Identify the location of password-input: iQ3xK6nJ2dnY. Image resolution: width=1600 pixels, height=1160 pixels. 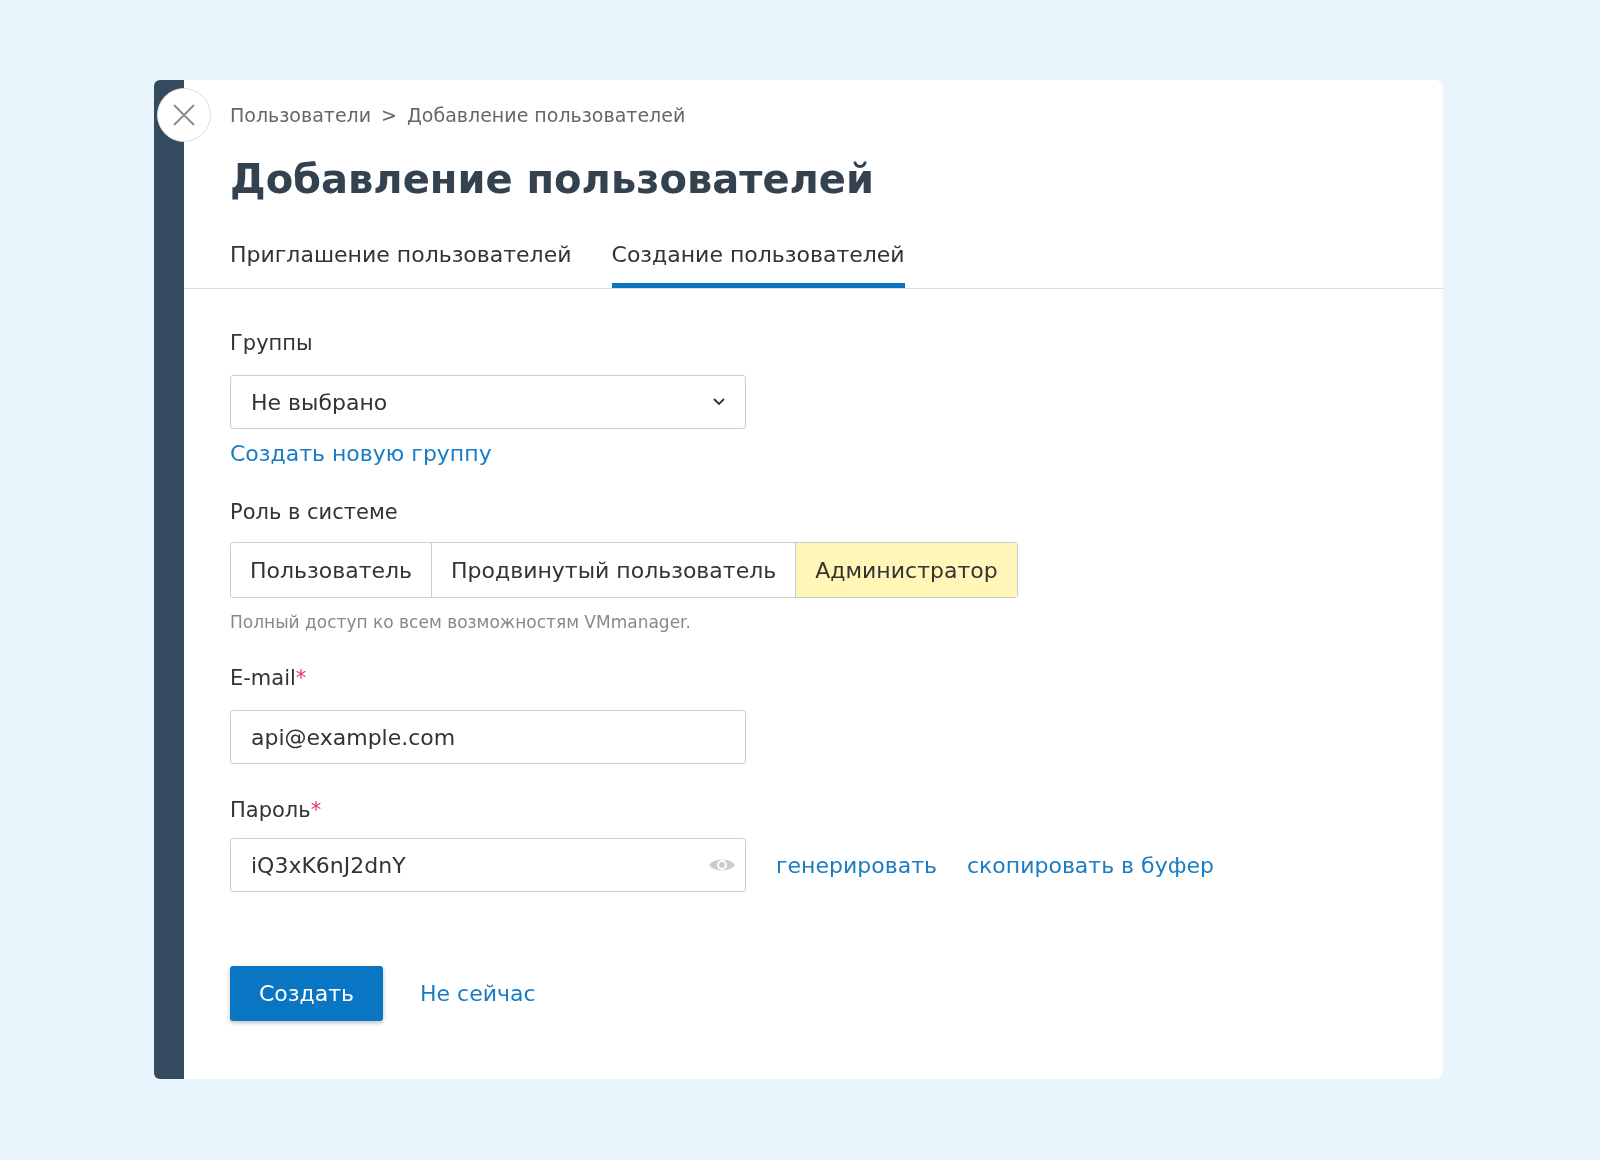
(488, 865).